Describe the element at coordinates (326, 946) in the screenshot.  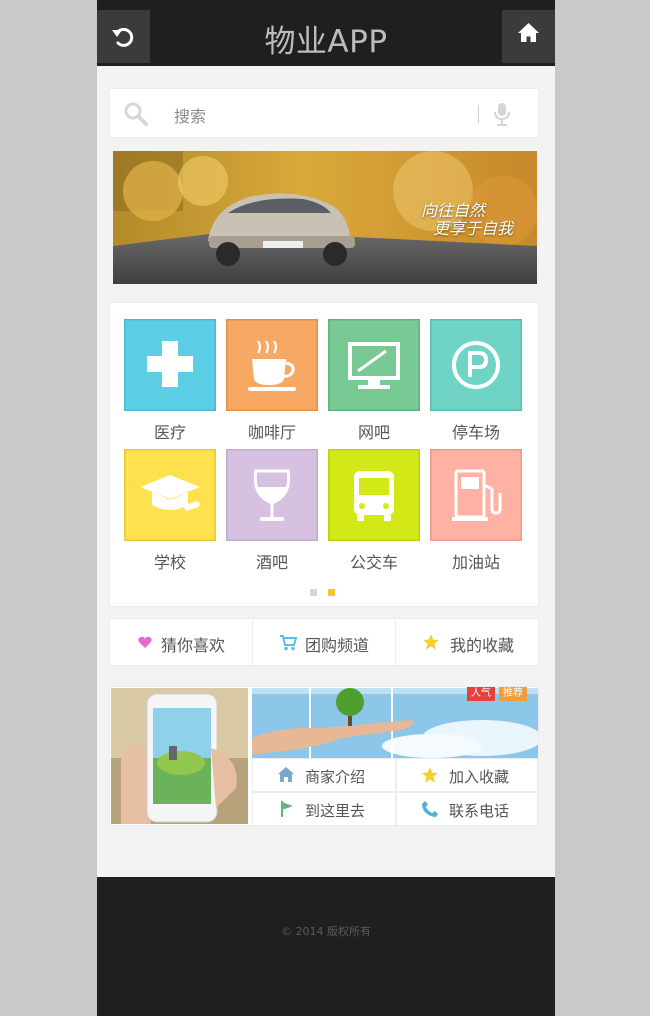
I see `footer: © 2014 版权所有` at that location.